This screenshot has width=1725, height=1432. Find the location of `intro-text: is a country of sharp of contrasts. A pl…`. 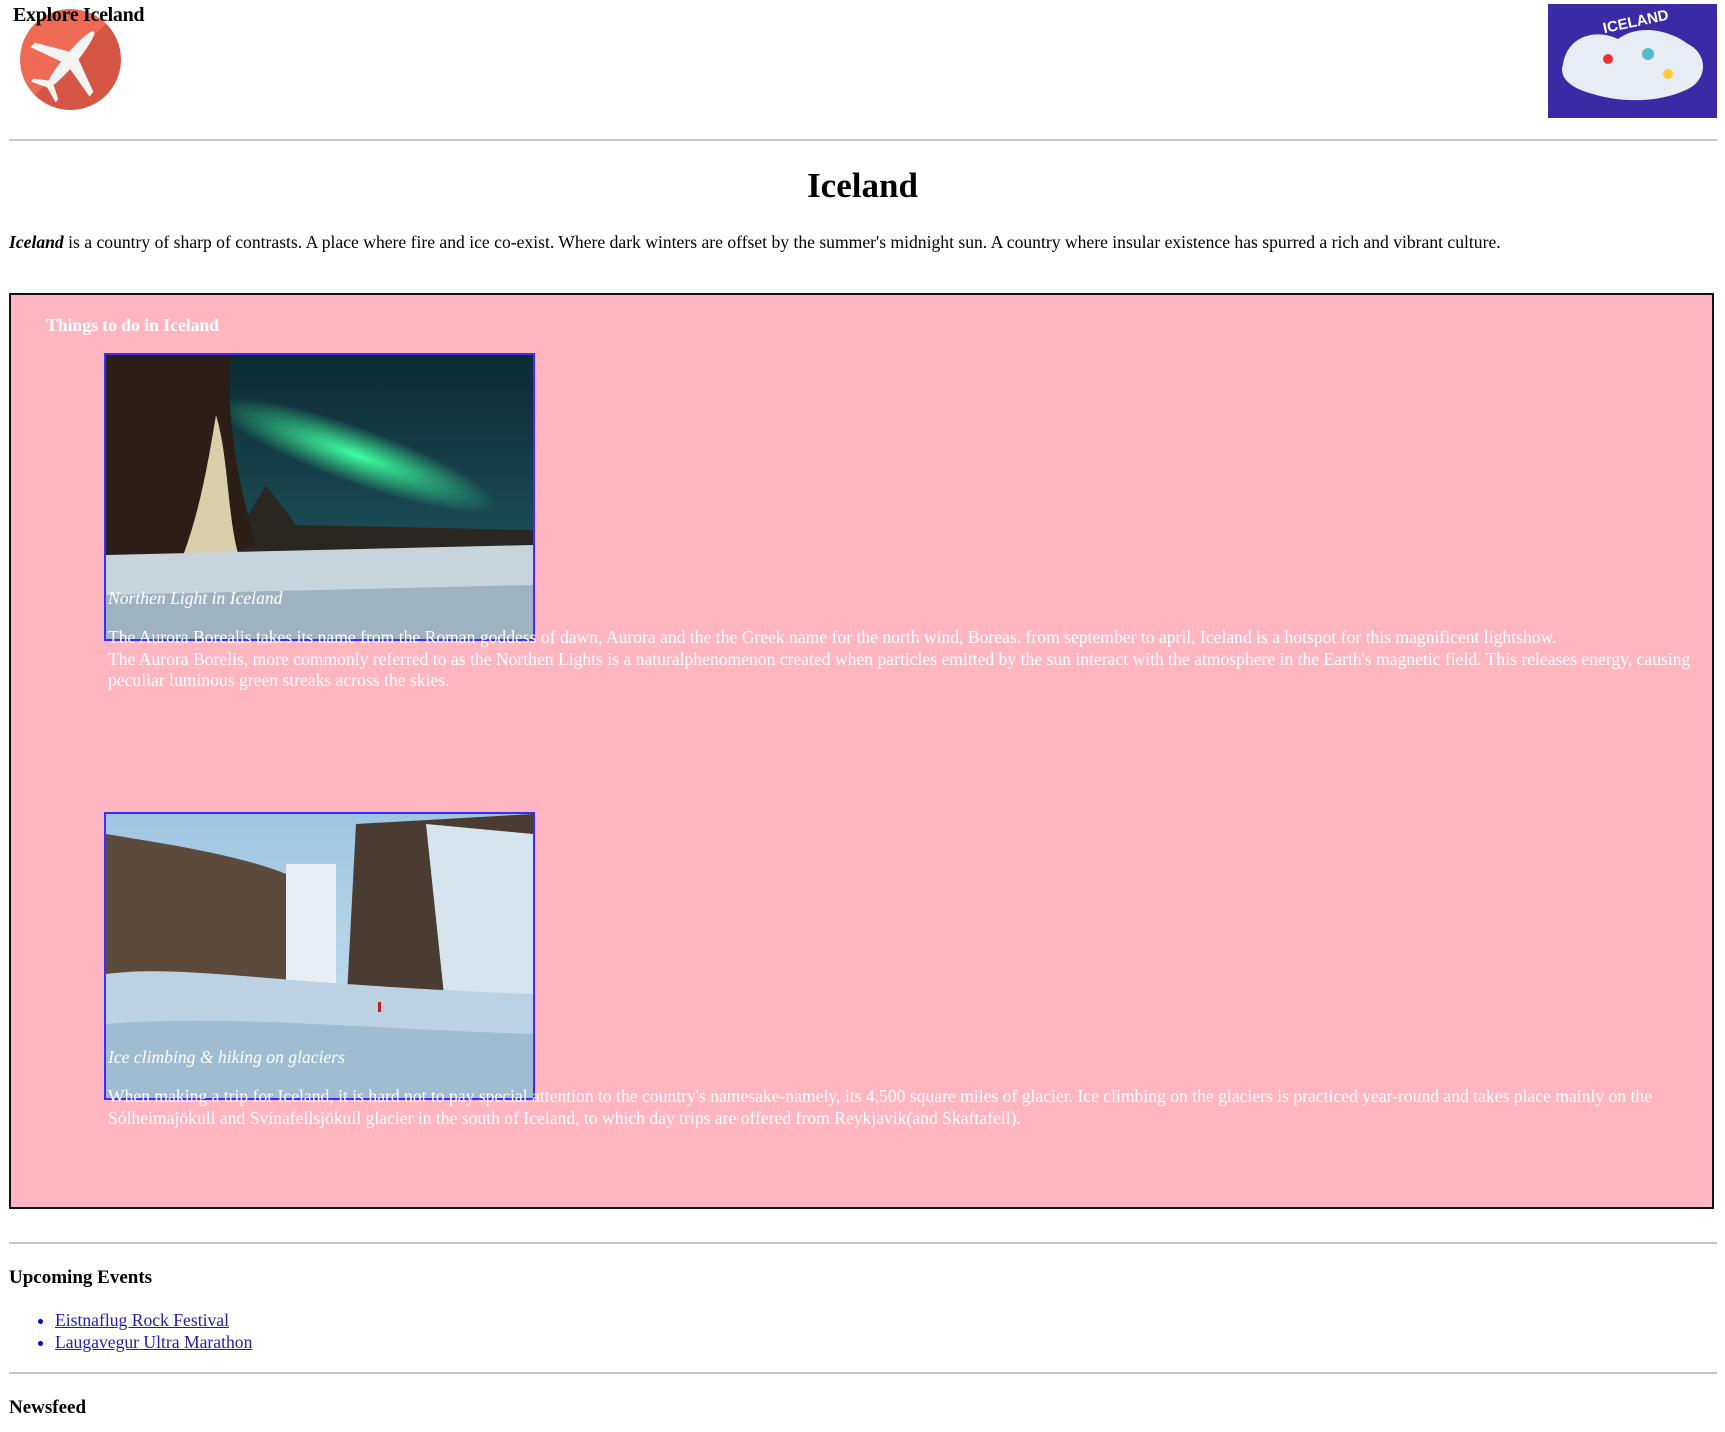

intro-text: is a country of sharp of contrasts. A pl… is located at coordinates (782, 242).